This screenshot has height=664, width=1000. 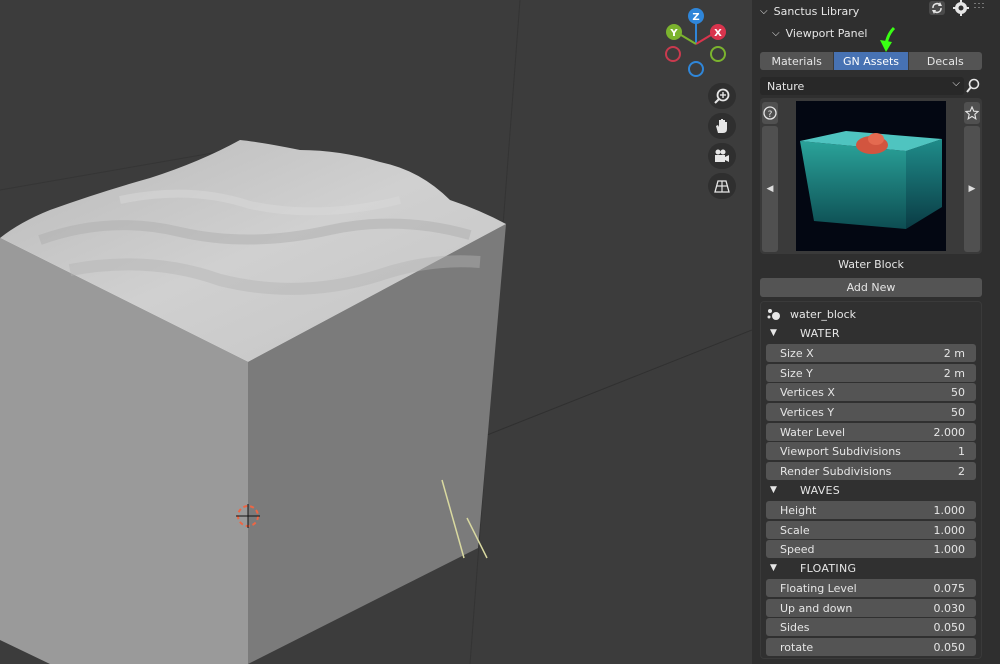 What do you see at coordinates (796, 373) in the screenshot?
I see `field-label: Size Y` at bounding box center [796, 373].